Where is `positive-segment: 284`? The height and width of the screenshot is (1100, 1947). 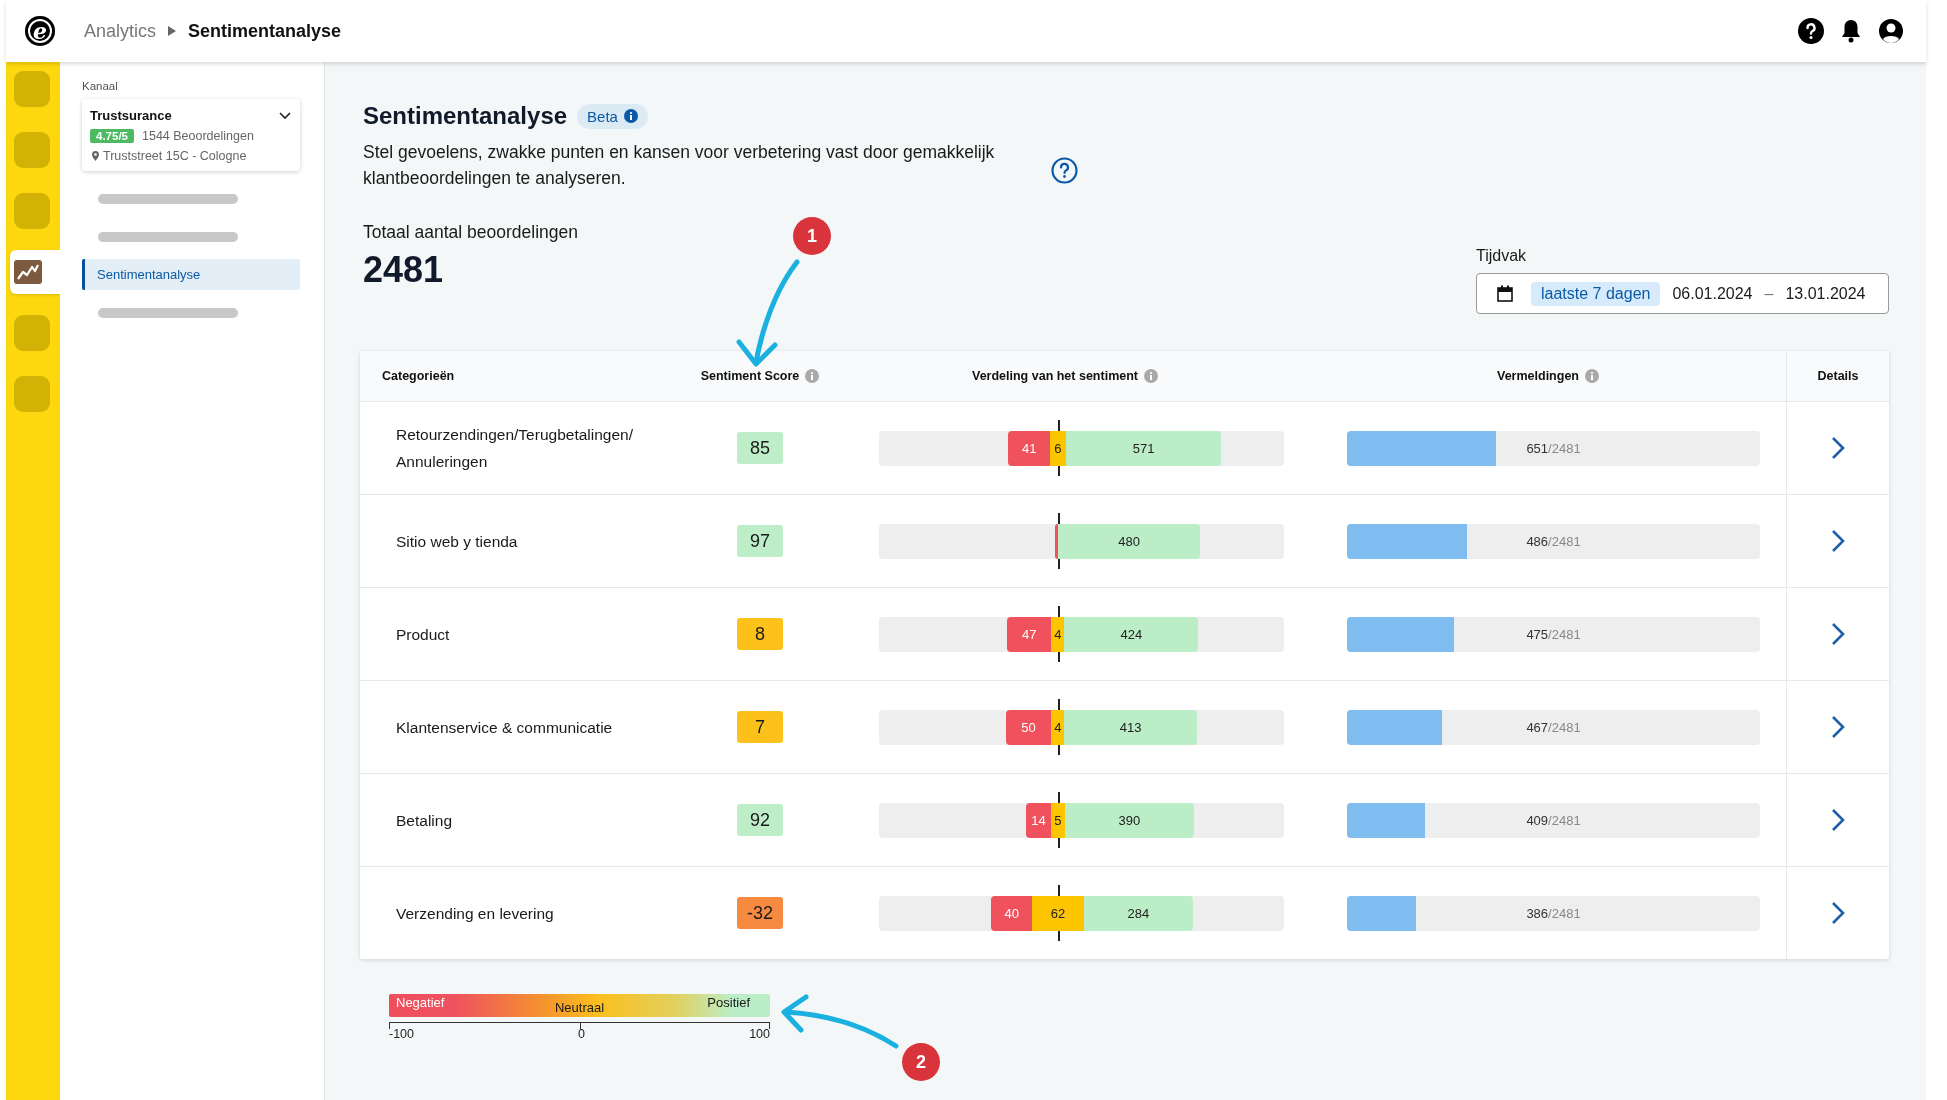
positive-segment: 284 is located at coordinates (1138, 913).